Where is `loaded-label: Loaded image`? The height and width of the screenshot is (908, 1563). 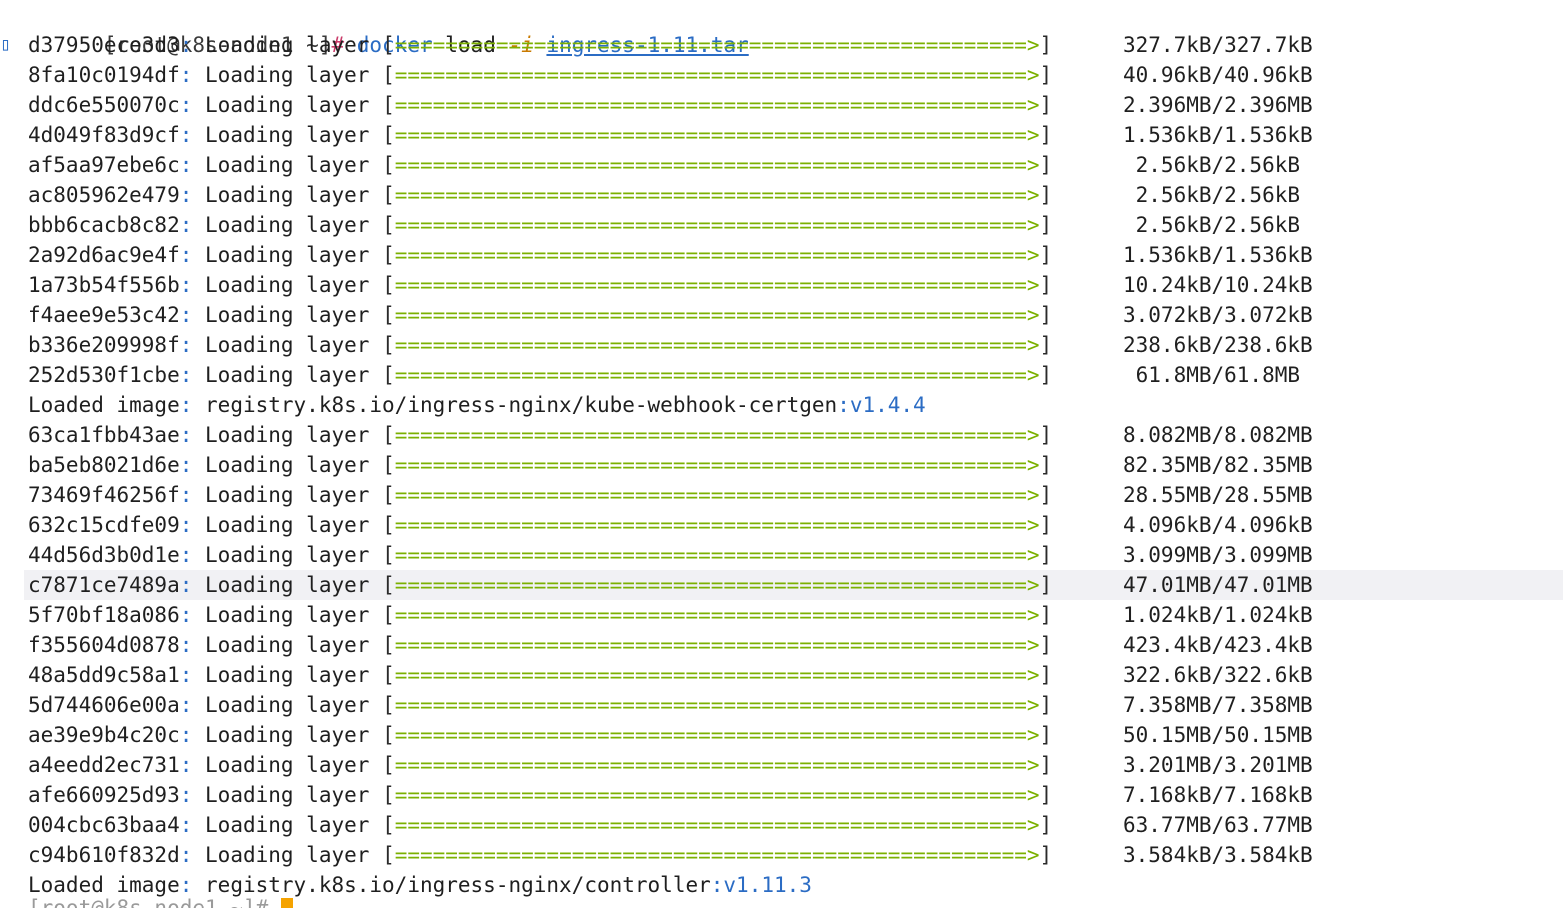
loaded-label: Loaded image is located at coordinates (104, 405).